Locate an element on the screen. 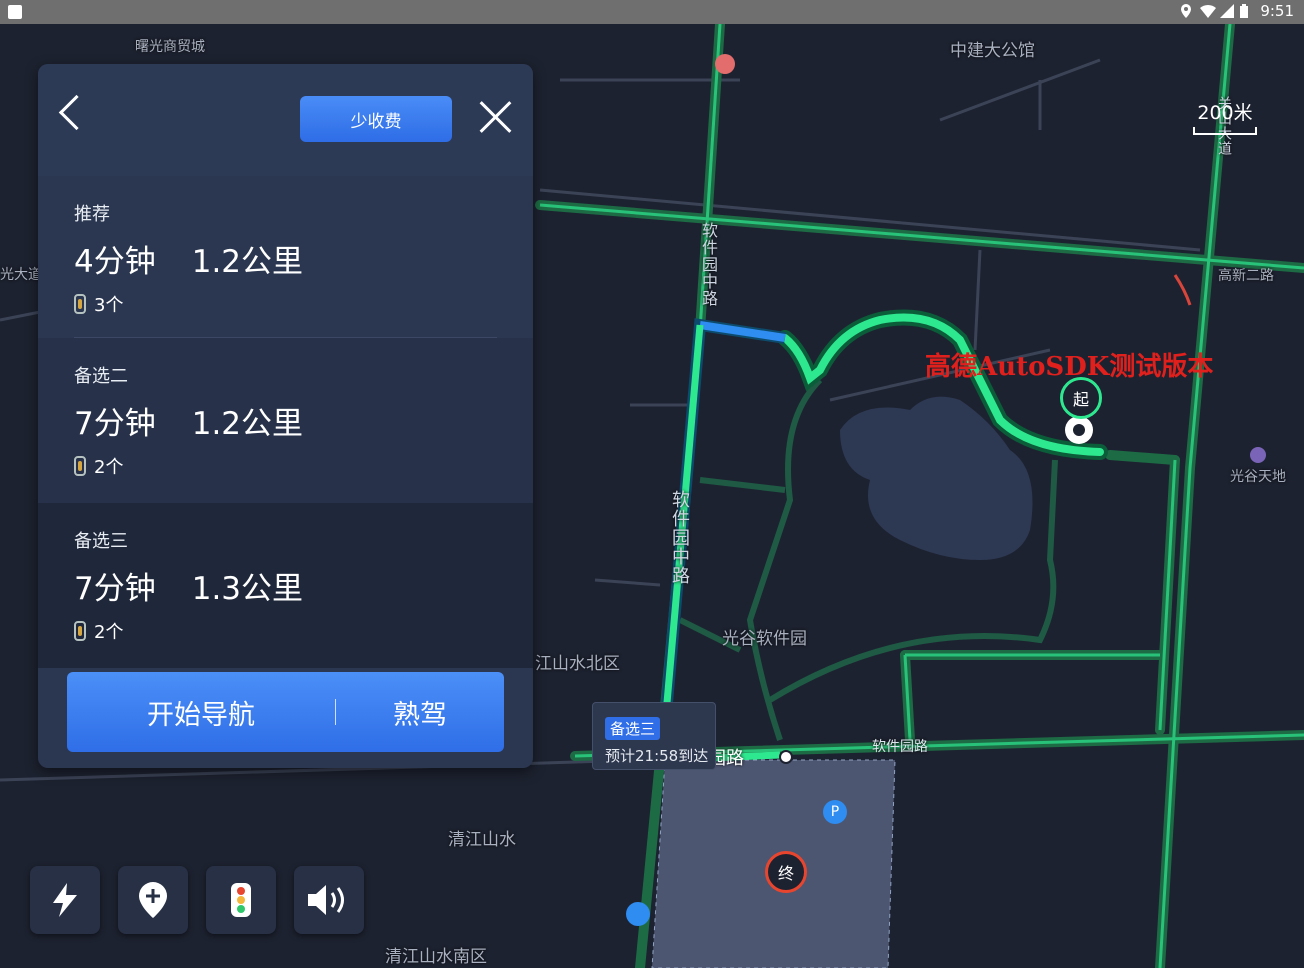 This screenshot has height=968, width=1304. status-bar: 9:51 is located at coordinates (652, 12).